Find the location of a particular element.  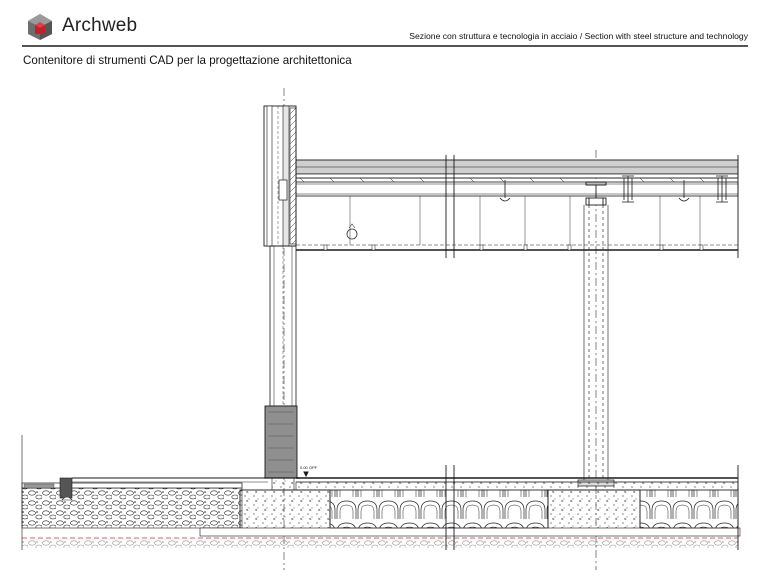

ceiling-hangers is located at coordinates (523, 220).